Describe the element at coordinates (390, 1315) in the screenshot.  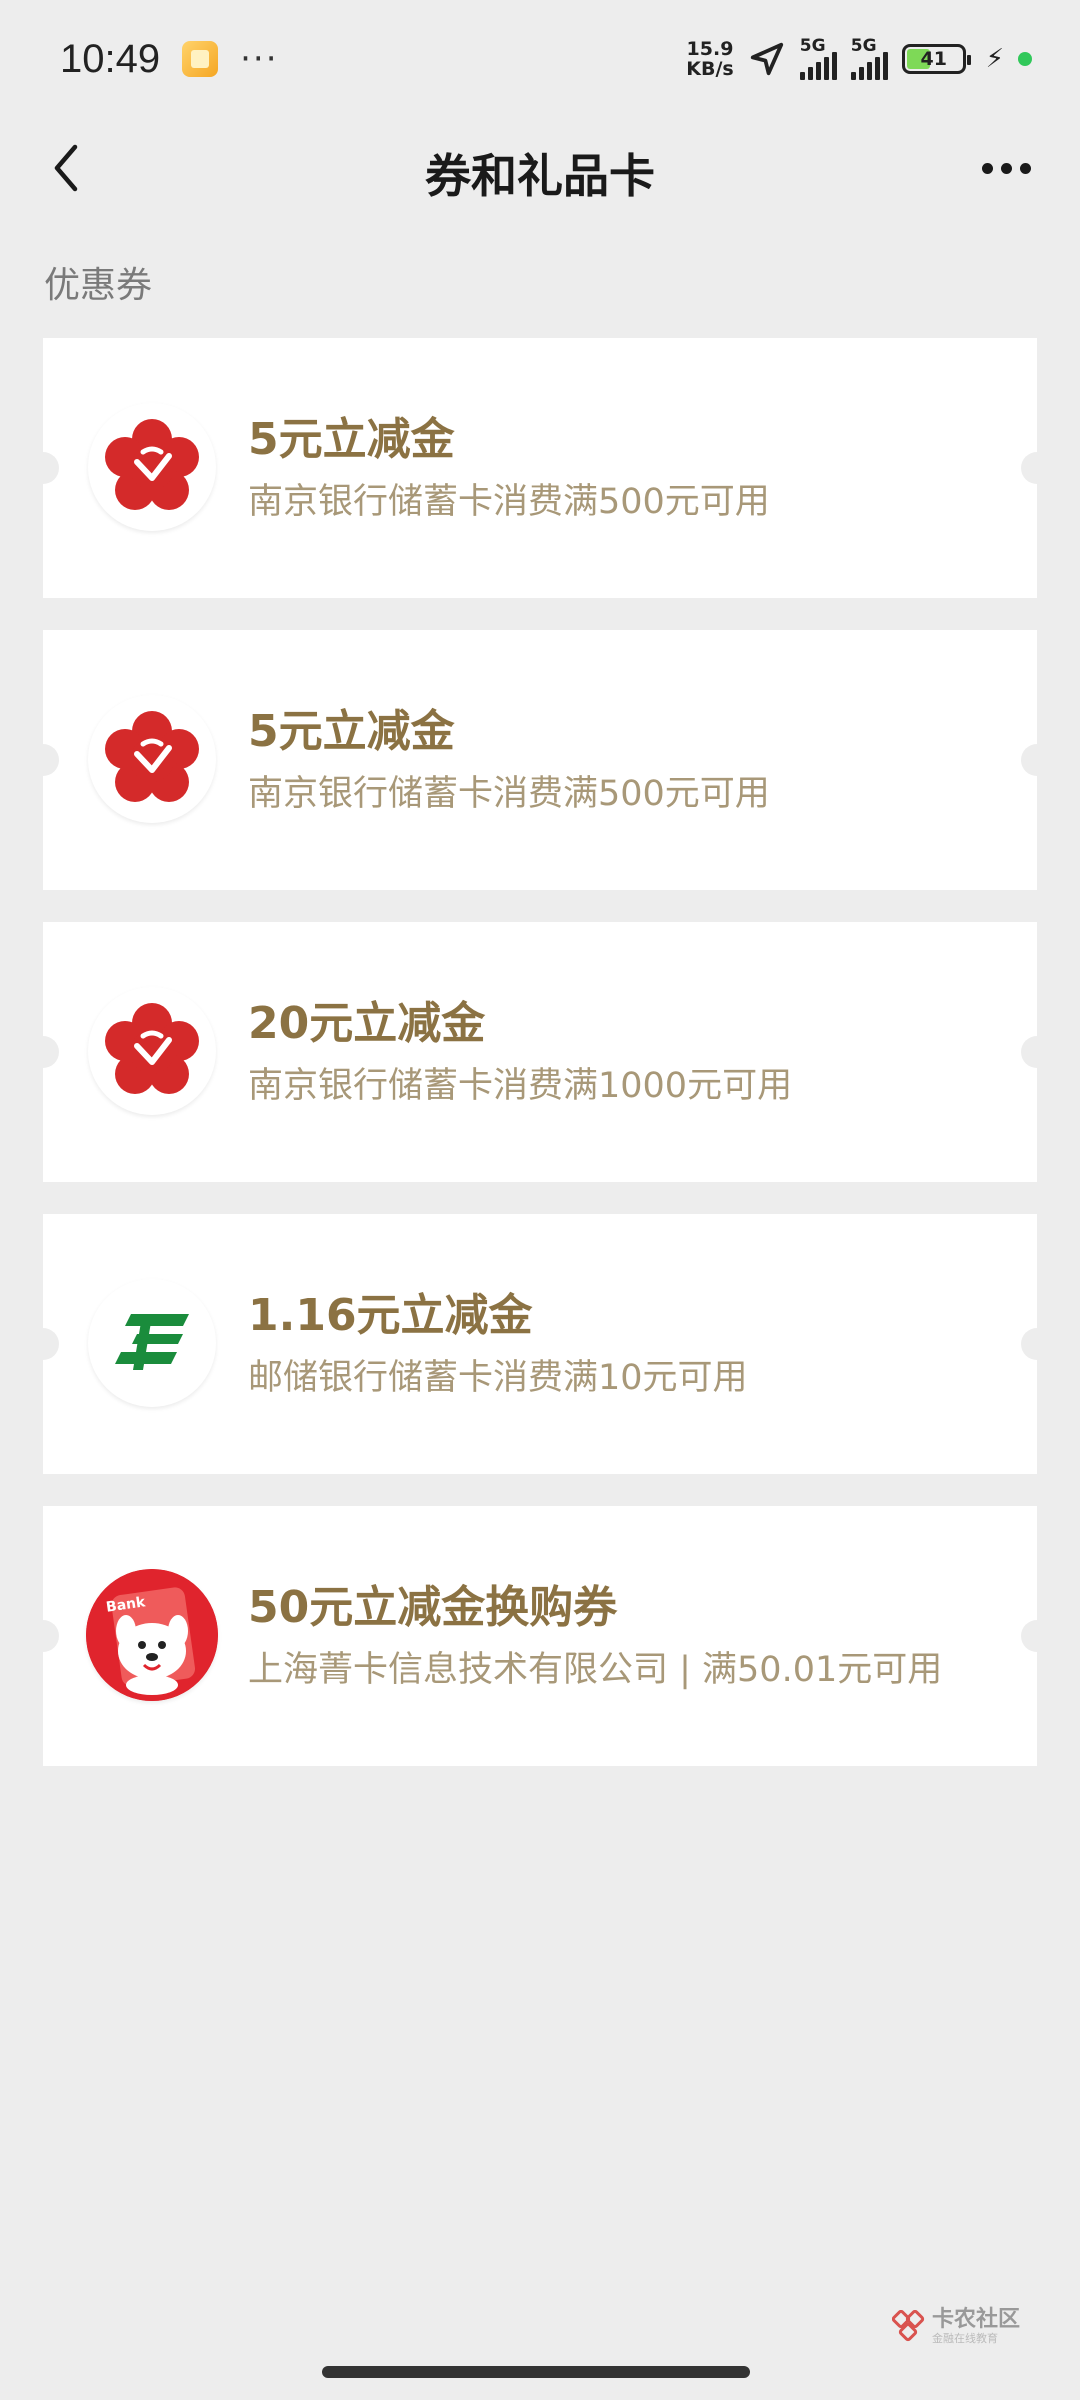
I see `coupon-title: 1.16元立减金` at that location.